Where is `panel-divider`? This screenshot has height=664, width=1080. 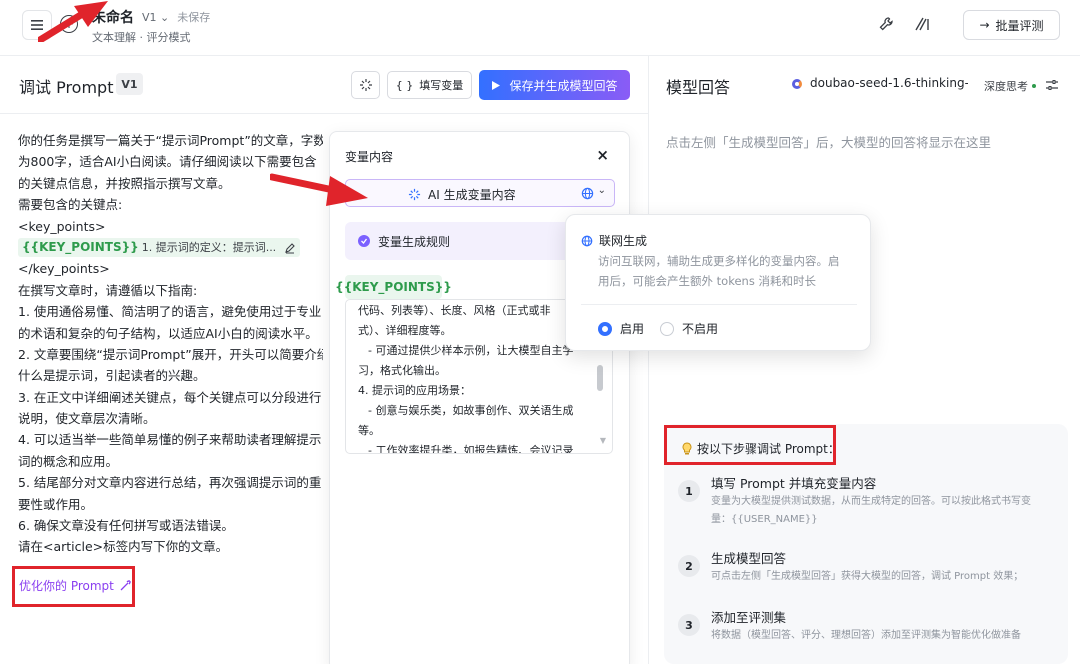 panel-divider is located at coordinates (648, 360).